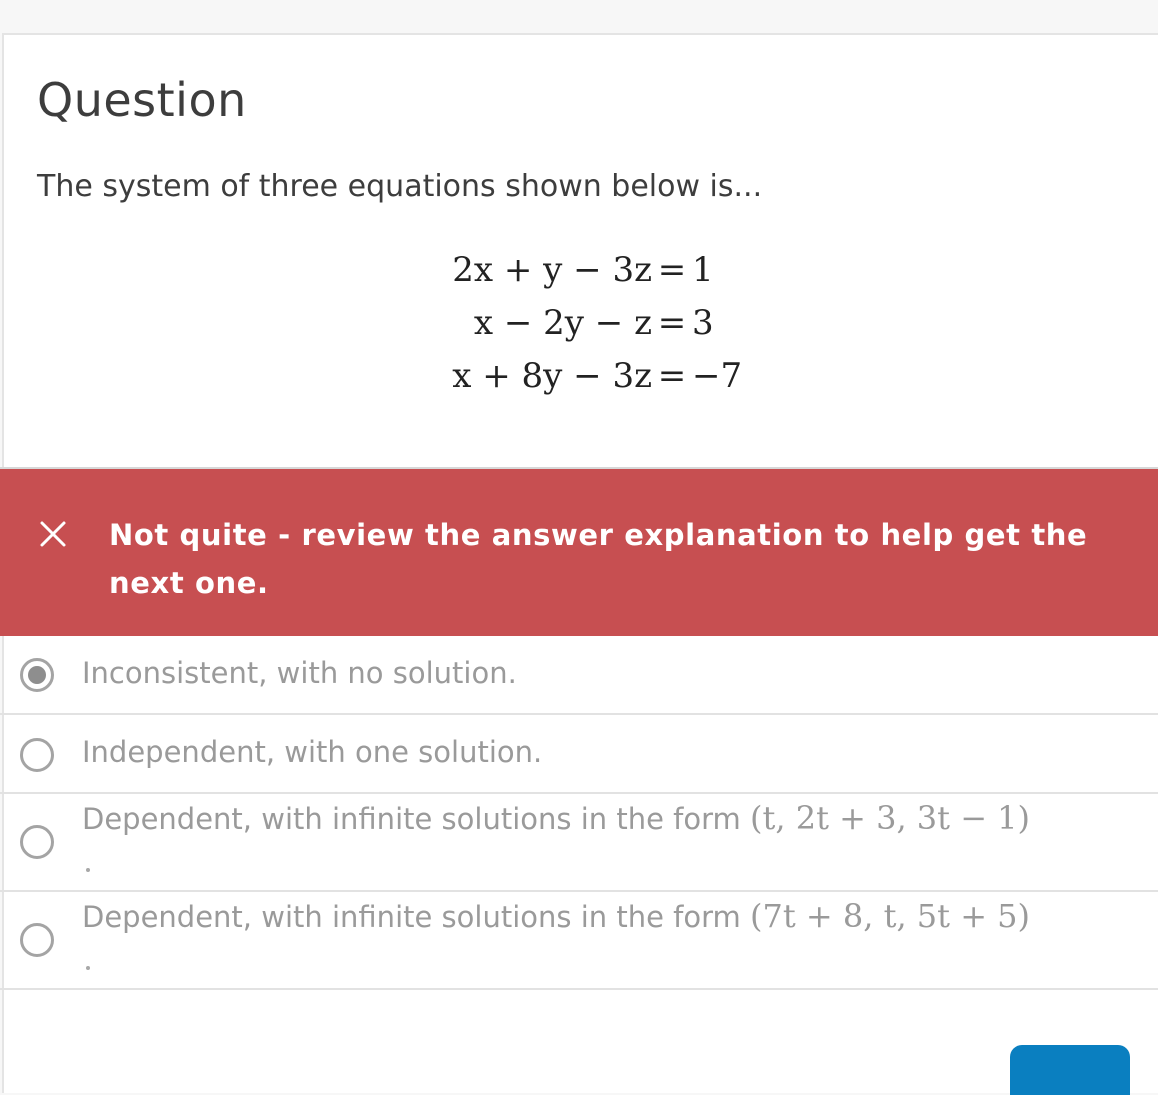 This screenshot has width=1158, height=1095. Describe the element at coordinates (37, 675) in the screenshot. I see `radio-button-selected` at that location.